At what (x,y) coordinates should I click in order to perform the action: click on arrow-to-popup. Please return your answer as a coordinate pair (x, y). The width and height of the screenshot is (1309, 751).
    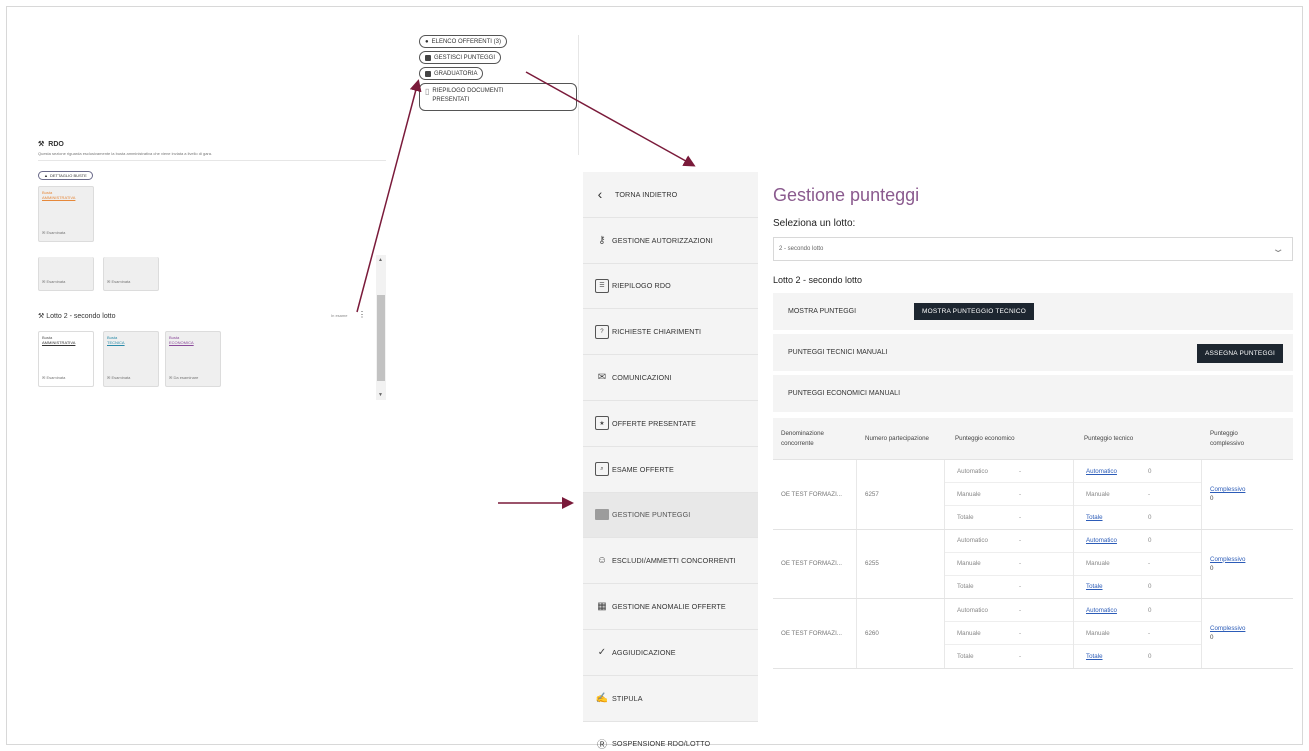
    Looking at the image, I should click on (389, 196).